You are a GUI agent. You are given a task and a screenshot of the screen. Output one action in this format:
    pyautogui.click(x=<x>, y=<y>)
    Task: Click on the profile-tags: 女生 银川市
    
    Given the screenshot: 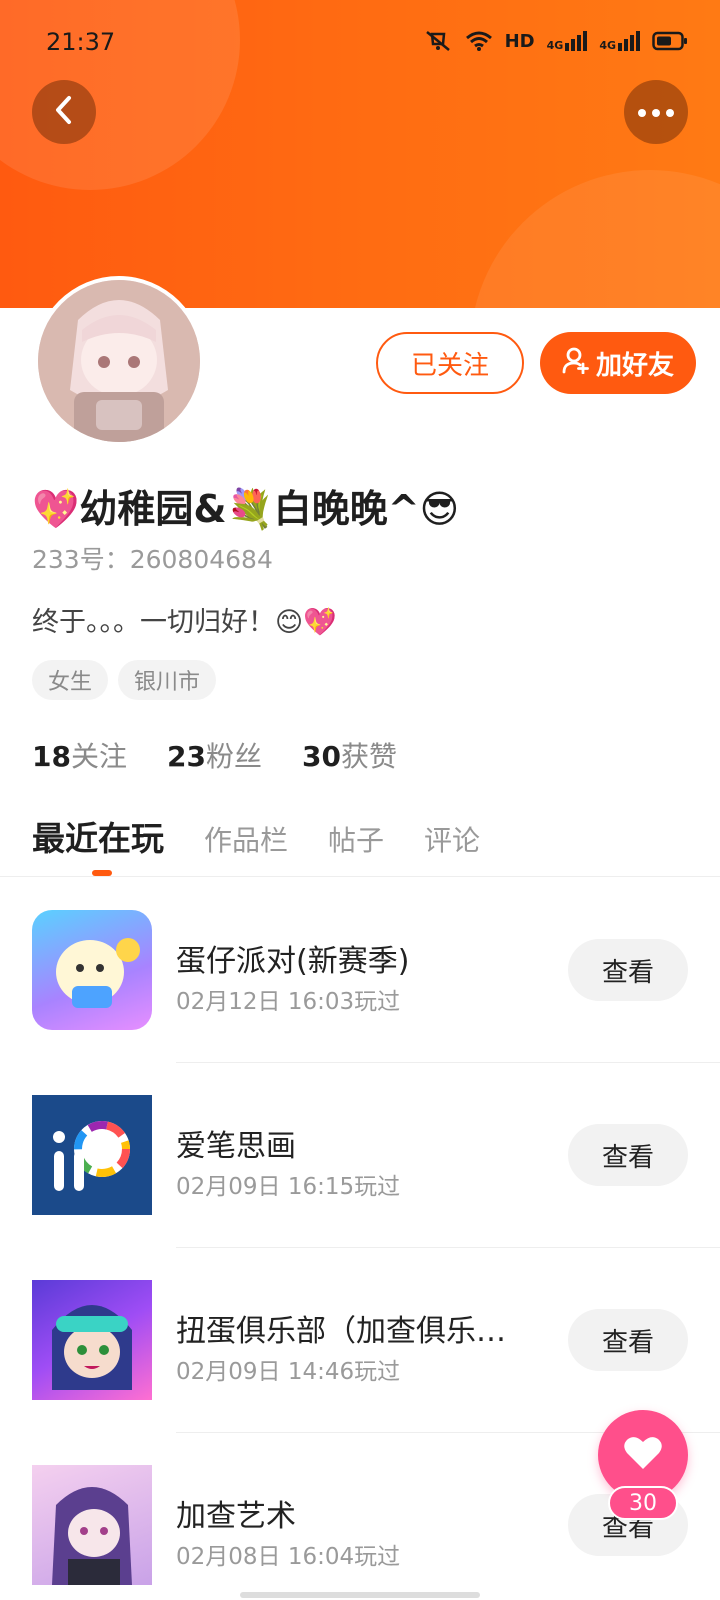 What is the action you would take?
    pyautogui.click(x=124, y=680)
    